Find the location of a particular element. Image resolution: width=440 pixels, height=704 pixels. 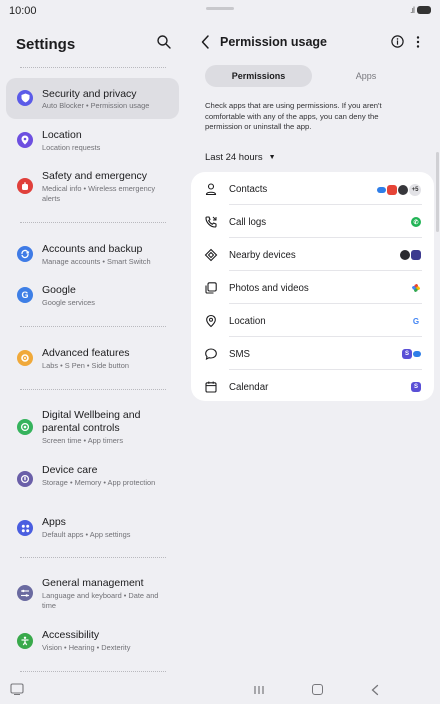

google-app-icon: G is located at coordinates (416, 321).